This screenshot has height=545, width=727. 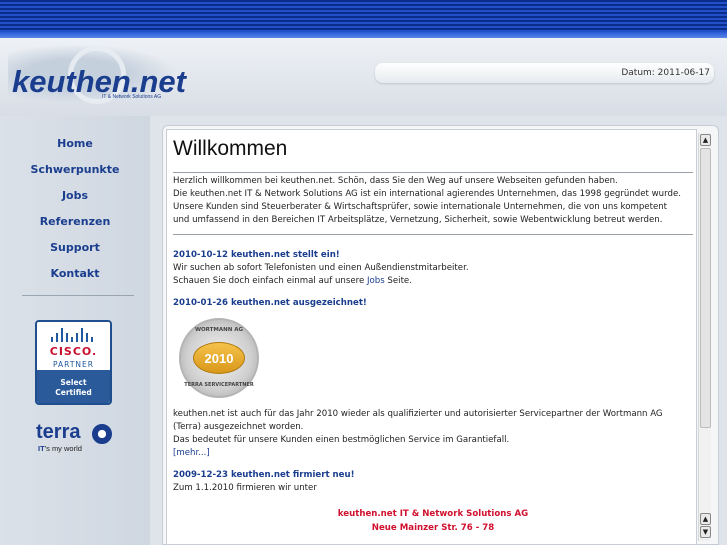 I want to click on cisco-badge-bottom: Select Certified, so click(x=73, y=386).